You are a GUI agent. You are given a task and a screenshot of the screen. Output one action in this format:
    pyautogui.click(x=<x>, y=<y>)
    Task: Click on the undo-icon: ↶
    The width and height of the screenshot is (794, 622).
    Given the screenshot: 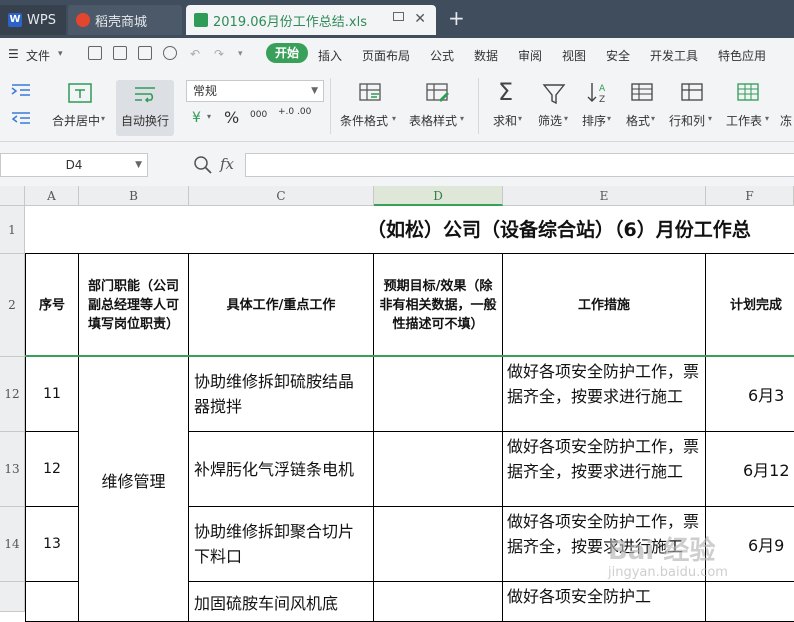 What is the action you would take?
    pyautogui.click(x=195, y=54)
    